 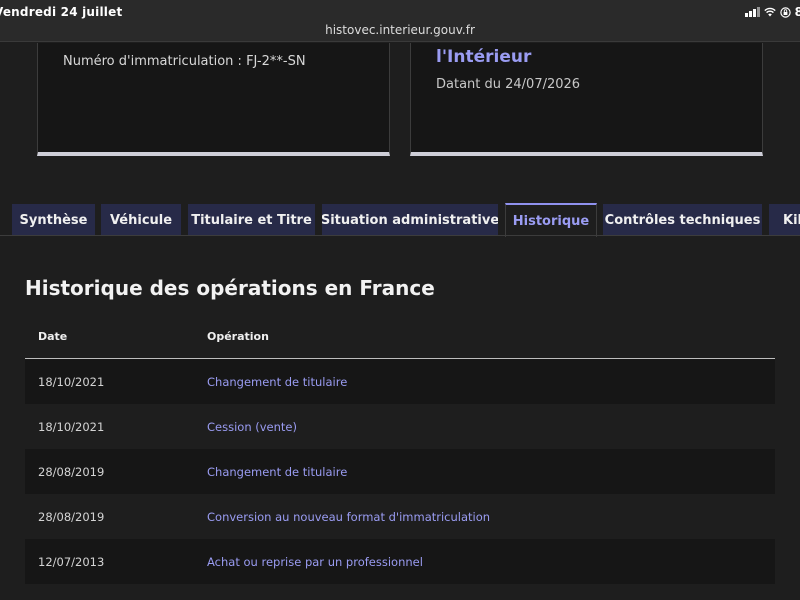 What do you see at coordinates (785, 12) in the screenshot?
I see `rotation-lock-icon` at bounding box center [785, 12].